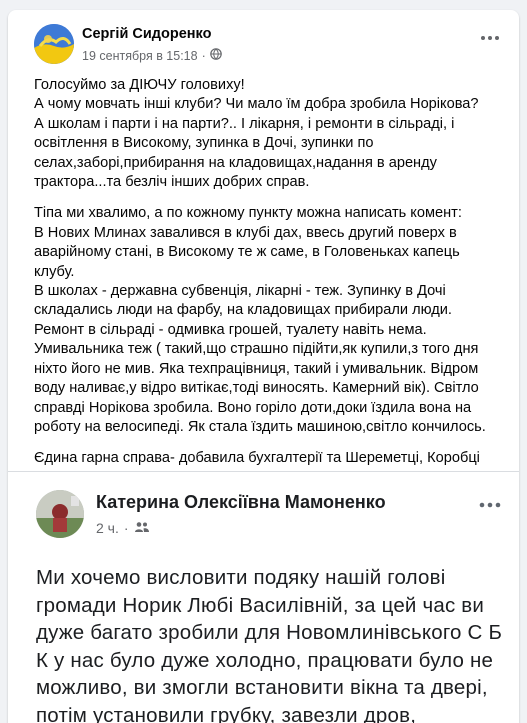  Describe the element at coordinates (269, 46) in the screenshot. I see `post-header: Сергій Сидоренко 19 сентября в 15:18 ·` at that location.